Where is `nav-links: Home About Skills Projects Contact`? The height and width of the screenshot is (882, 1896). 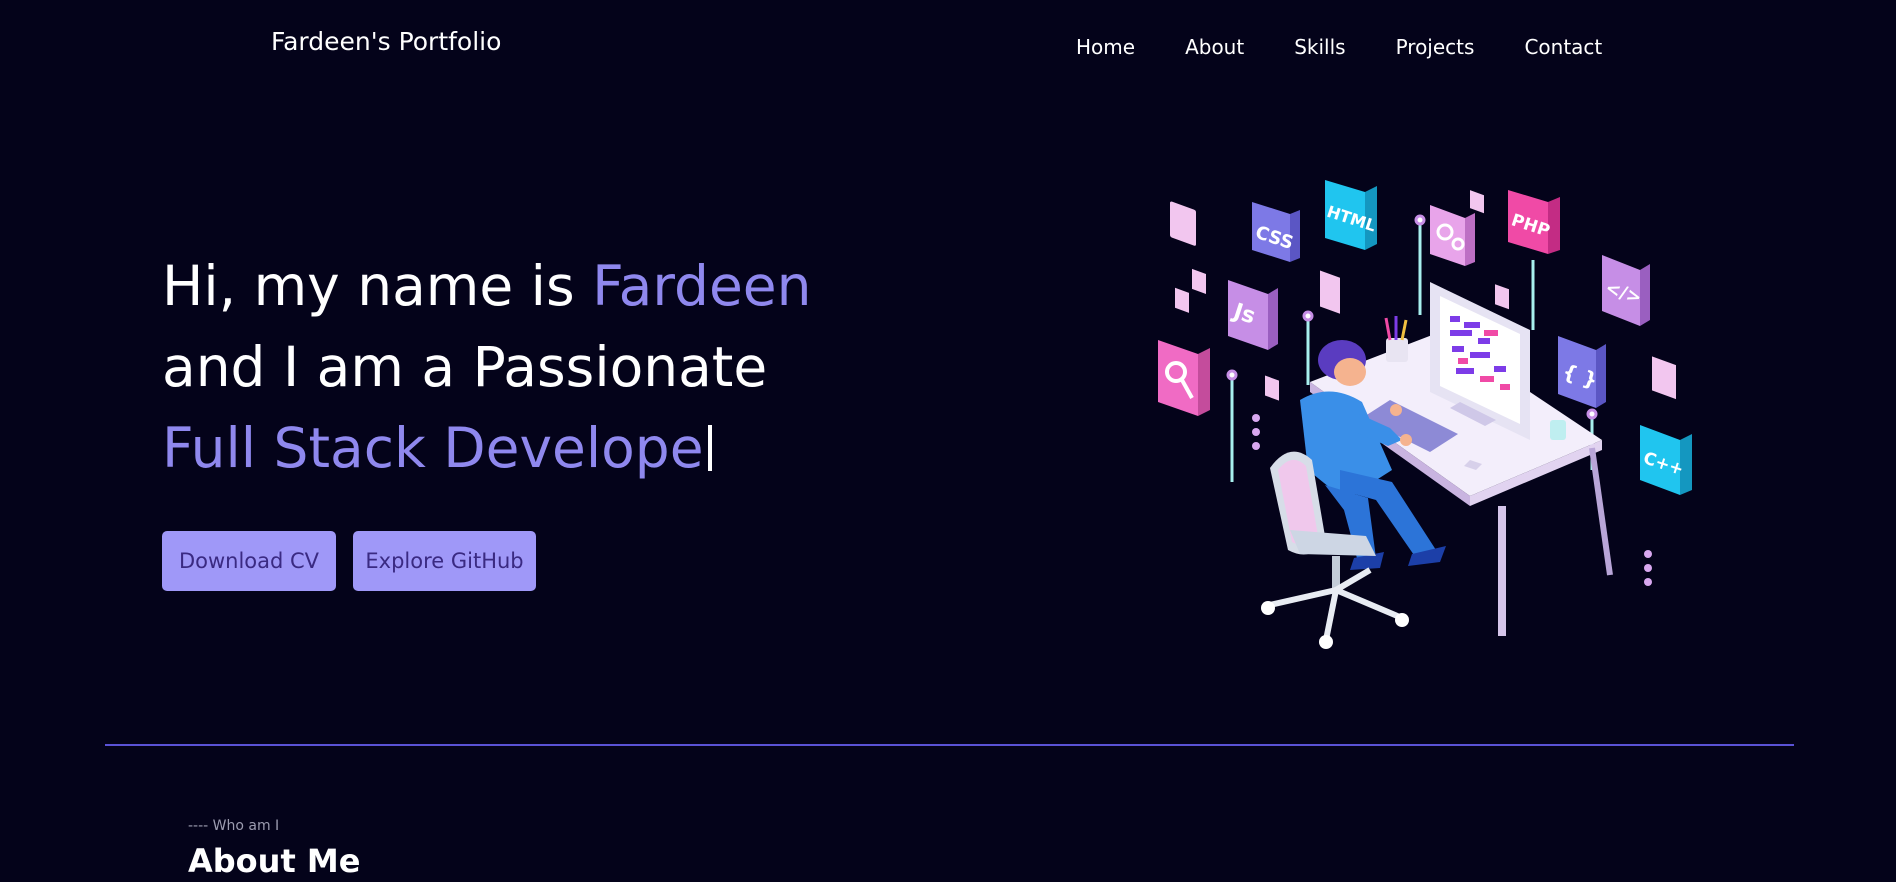 nav-links: Home About Skills Projects Contact is located at coordinates (1339, 47).